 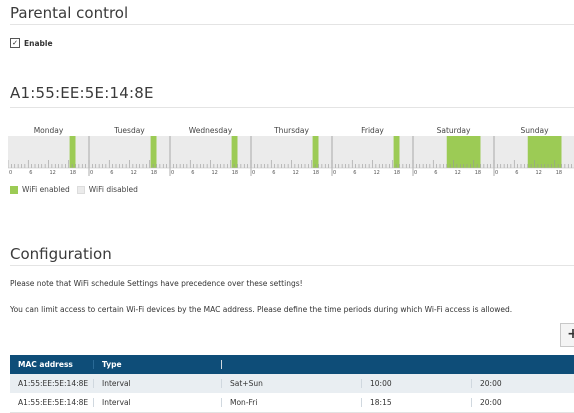 What do you see at coordinates (158, 364) in the screenshot?
I see `header-type: Type` at bounding box center [158, 364].